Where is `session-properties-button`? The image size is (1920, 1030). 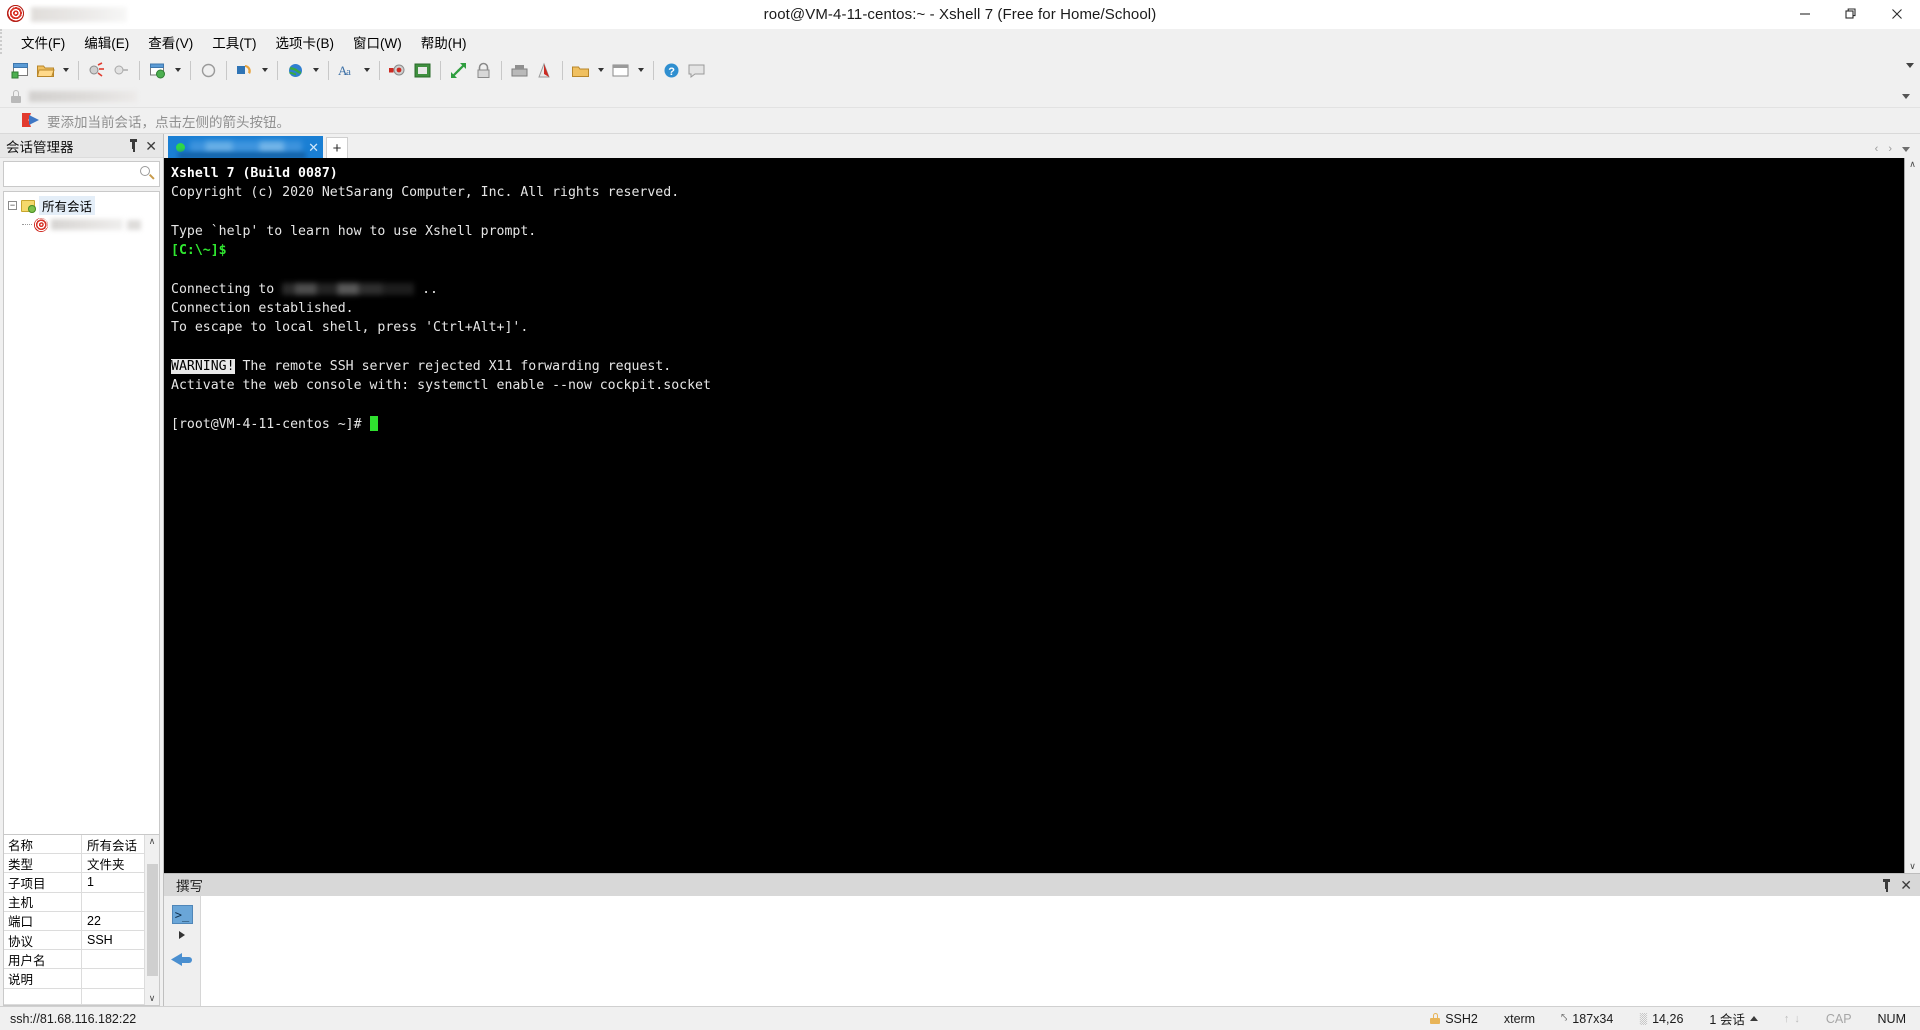
session-properties-button is located at coordinates (157, 70).